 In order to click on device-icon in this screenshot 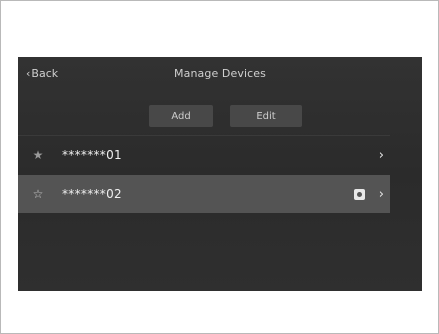, I will do `click(359, 194)`.